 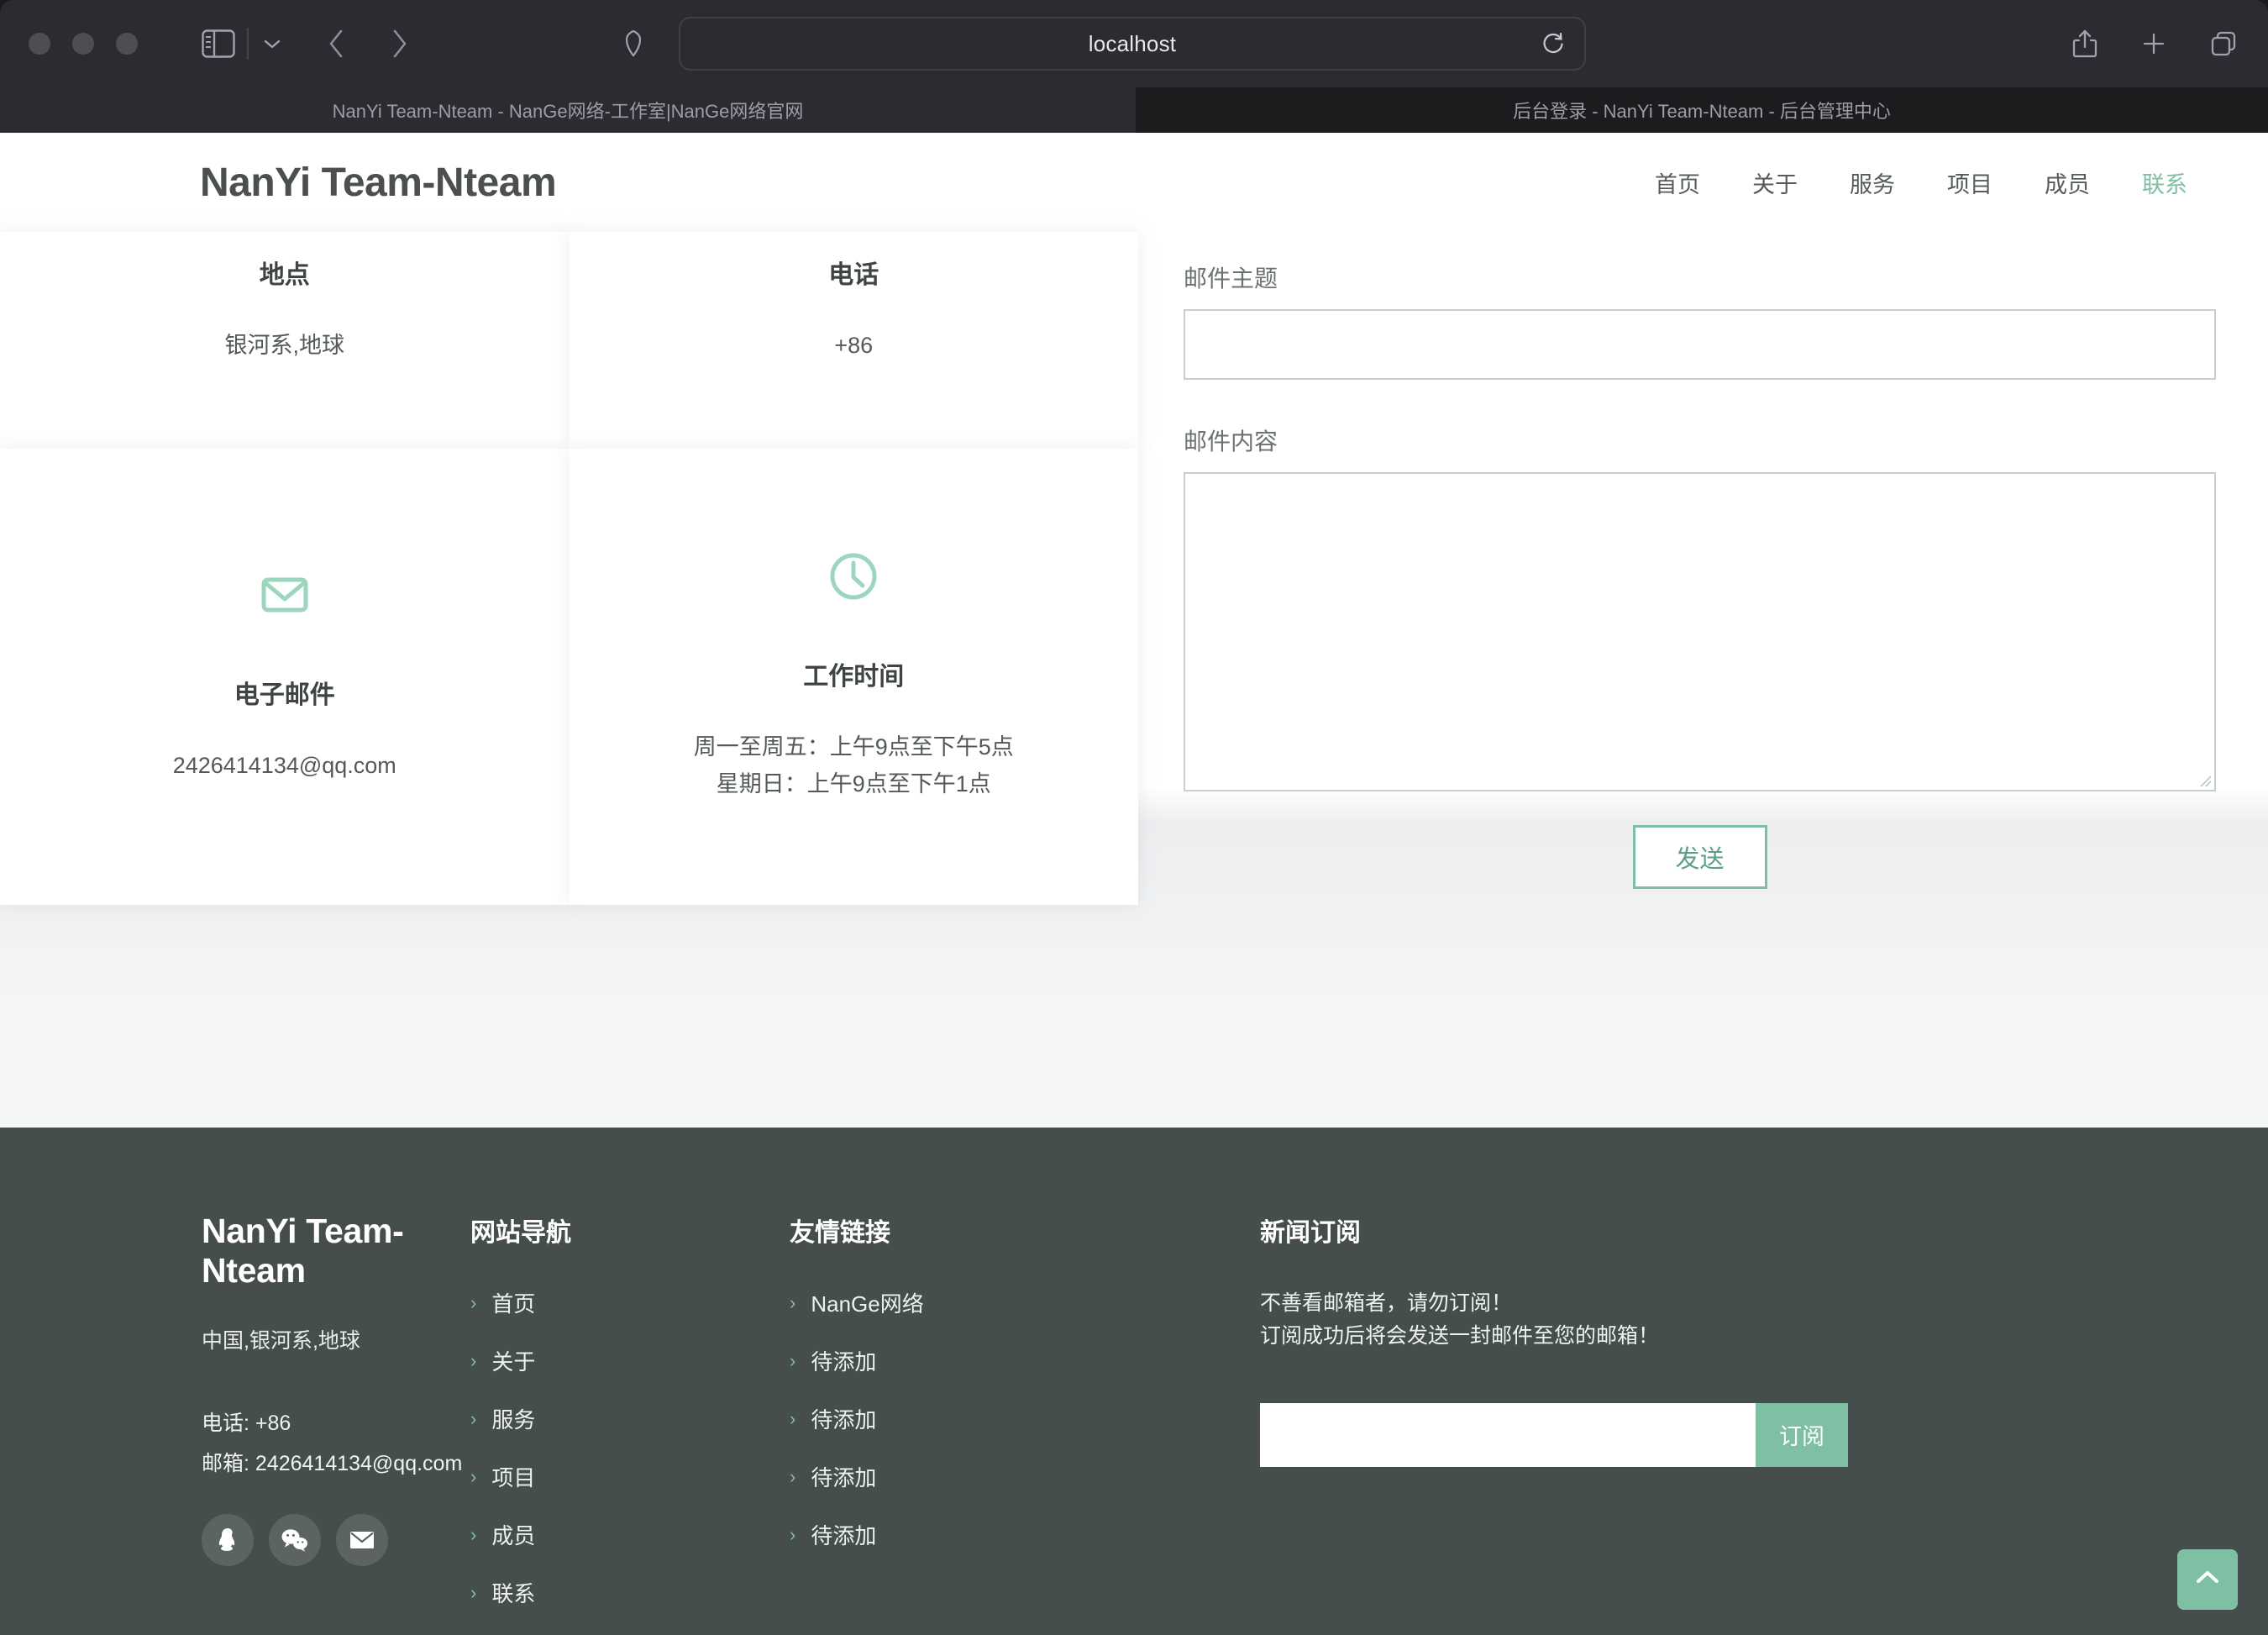 What do you see at coordinates (513, 1477) in the screenshot?
I see `footer-nav-link: 项目` at bounding box center [513, 1477].